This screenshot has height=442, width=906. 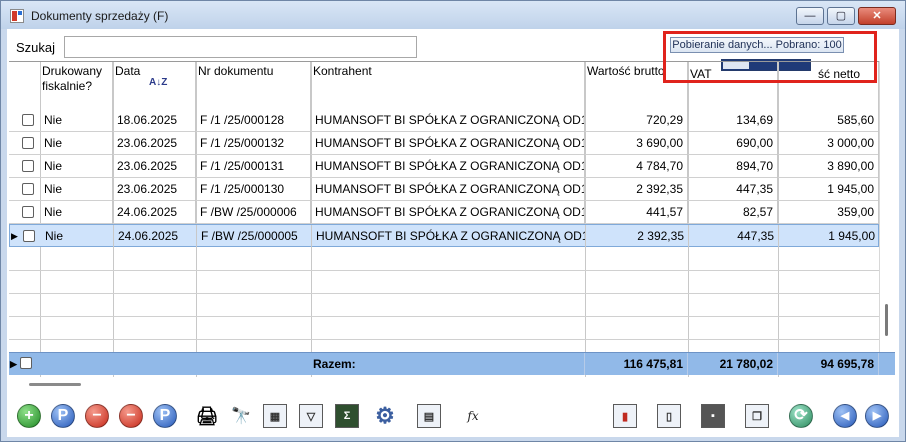 What do you see at coordinates (154, 120) in the screenshot?
I see `cell-date: 18.06.2025` at bounding box center [154, 120].